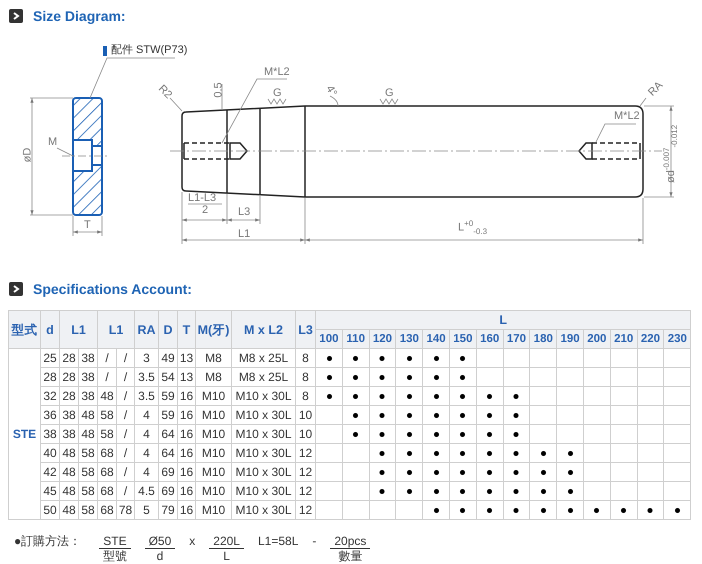 The height and width of the screenshot is (564, 702). What do you see at coordinates (226, 541) in the screenshot?
I see `order-value: 220L` at bounding box center [226, 541].